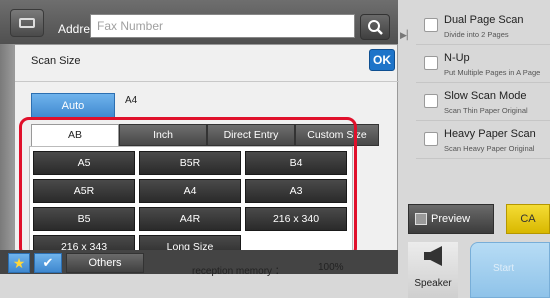 The image size is (550, 298). I want to click on keyboard-icon, so click(27, 23).